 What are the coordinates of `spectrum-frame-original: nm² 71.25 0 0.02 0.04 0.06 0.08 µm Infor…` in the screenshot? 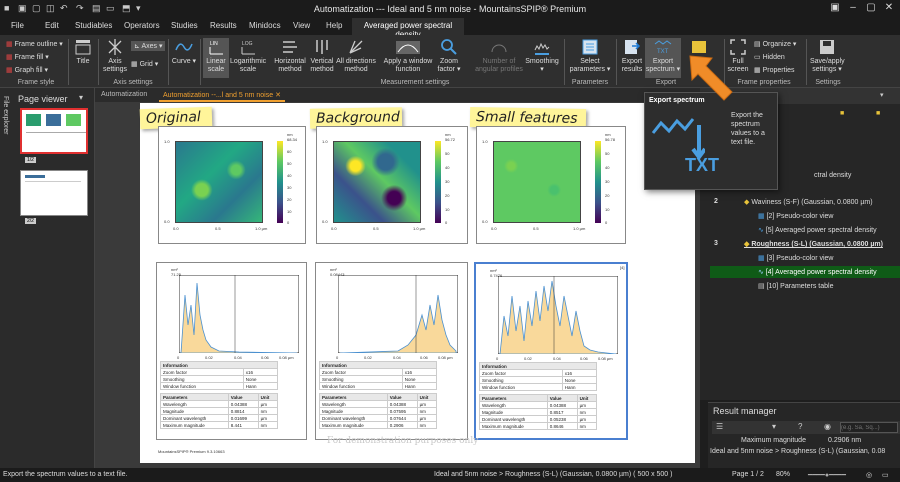 It's located at (231, 351).